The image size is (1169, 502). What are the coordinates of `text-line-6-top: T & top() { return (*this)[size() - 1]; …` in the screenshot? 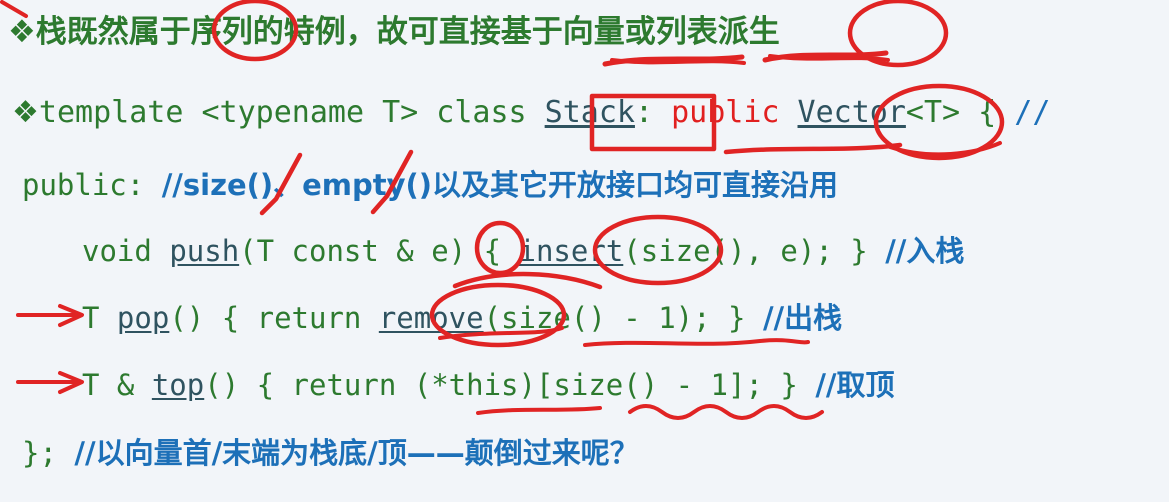 It's located at (488, 383).